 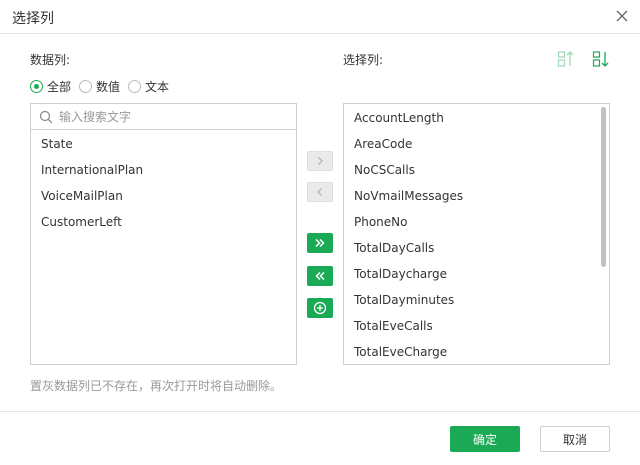 I want to click on filter-numeric-radio: 数值, so click(x=99, y=86).